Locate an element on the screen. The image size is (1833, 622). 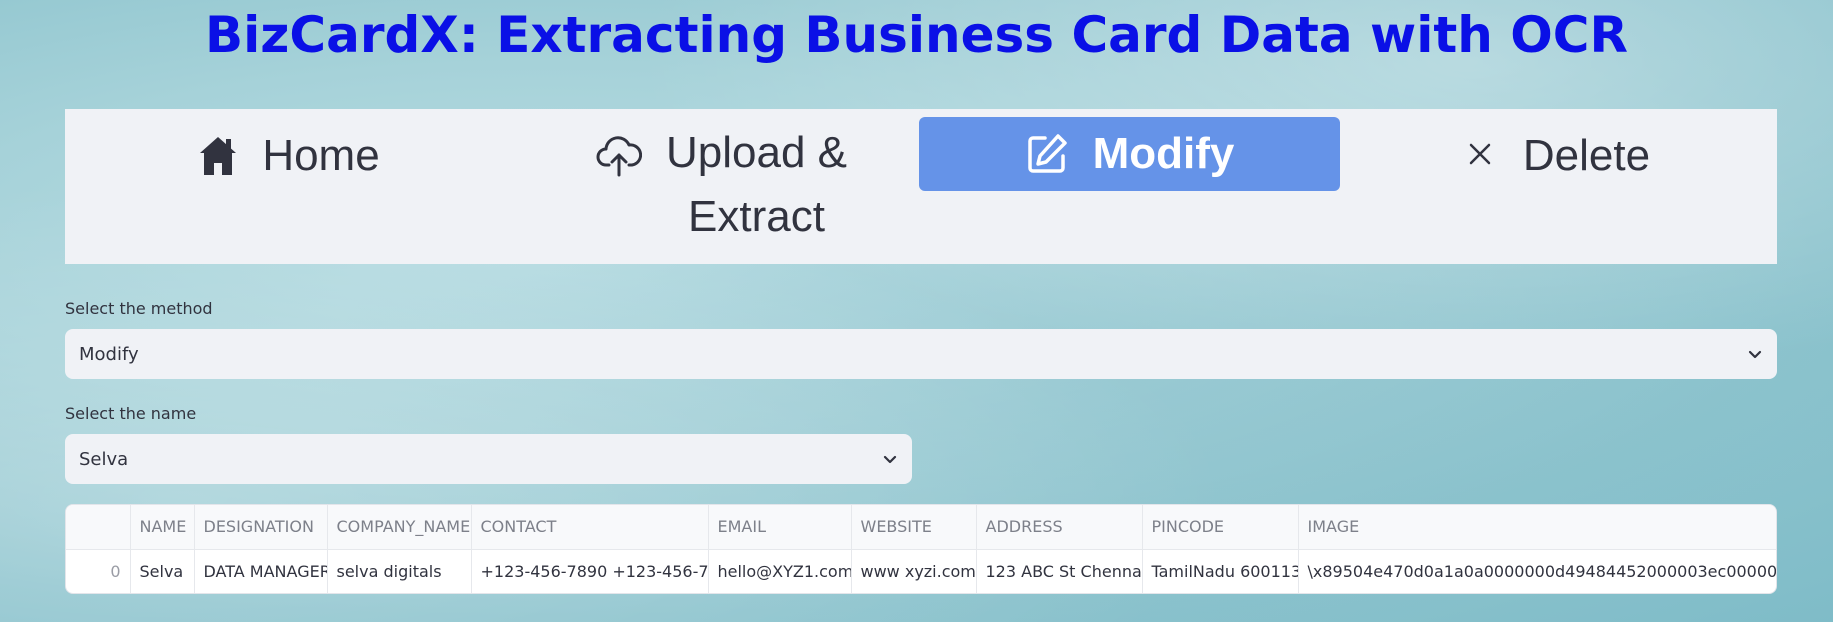
close-icon is located at coordinates (1480, 154).